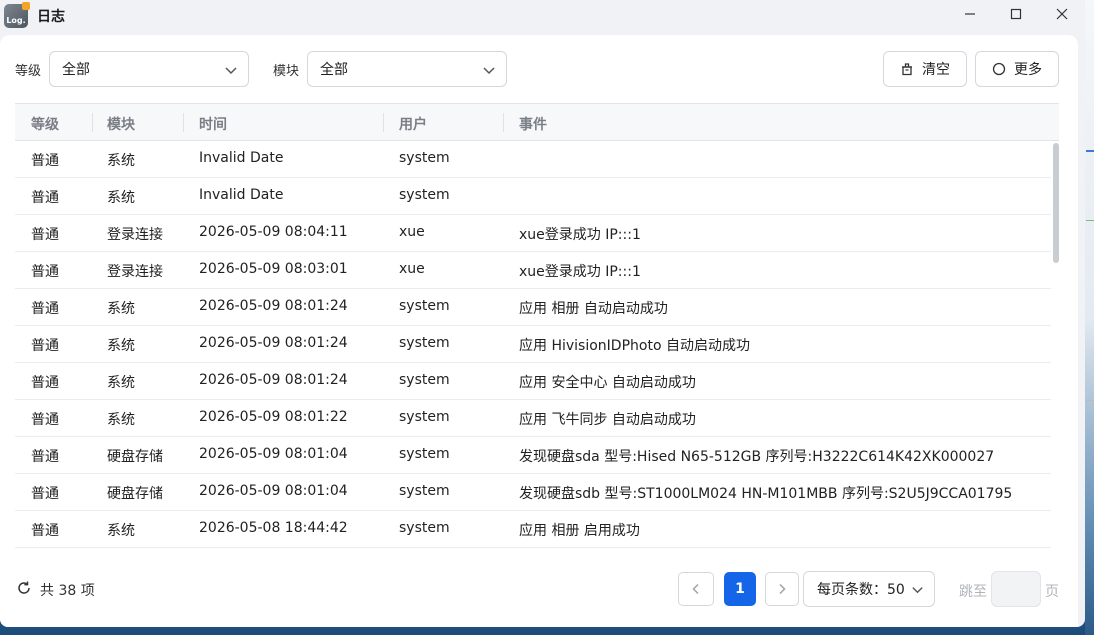 The image size is (1094, 635). I want to click on maximize-button, so click(1016, 14).